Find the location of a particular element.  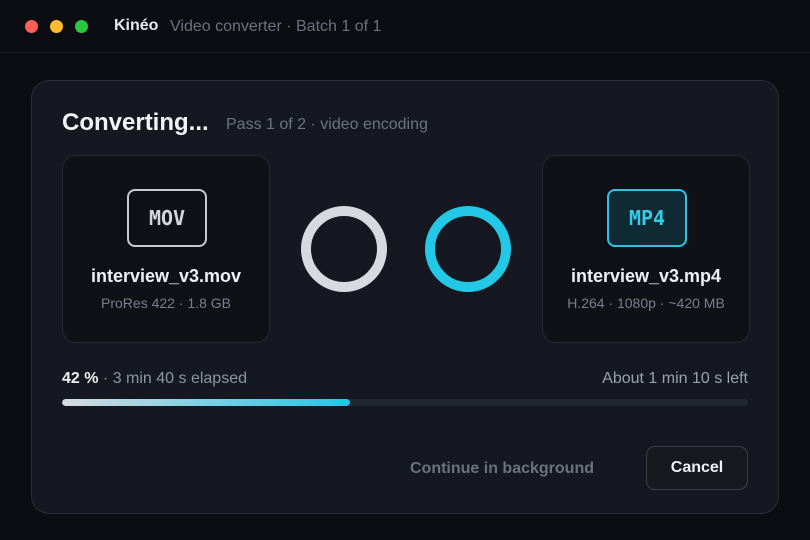

destination-ring-icon is located at coordinates (468, 249).